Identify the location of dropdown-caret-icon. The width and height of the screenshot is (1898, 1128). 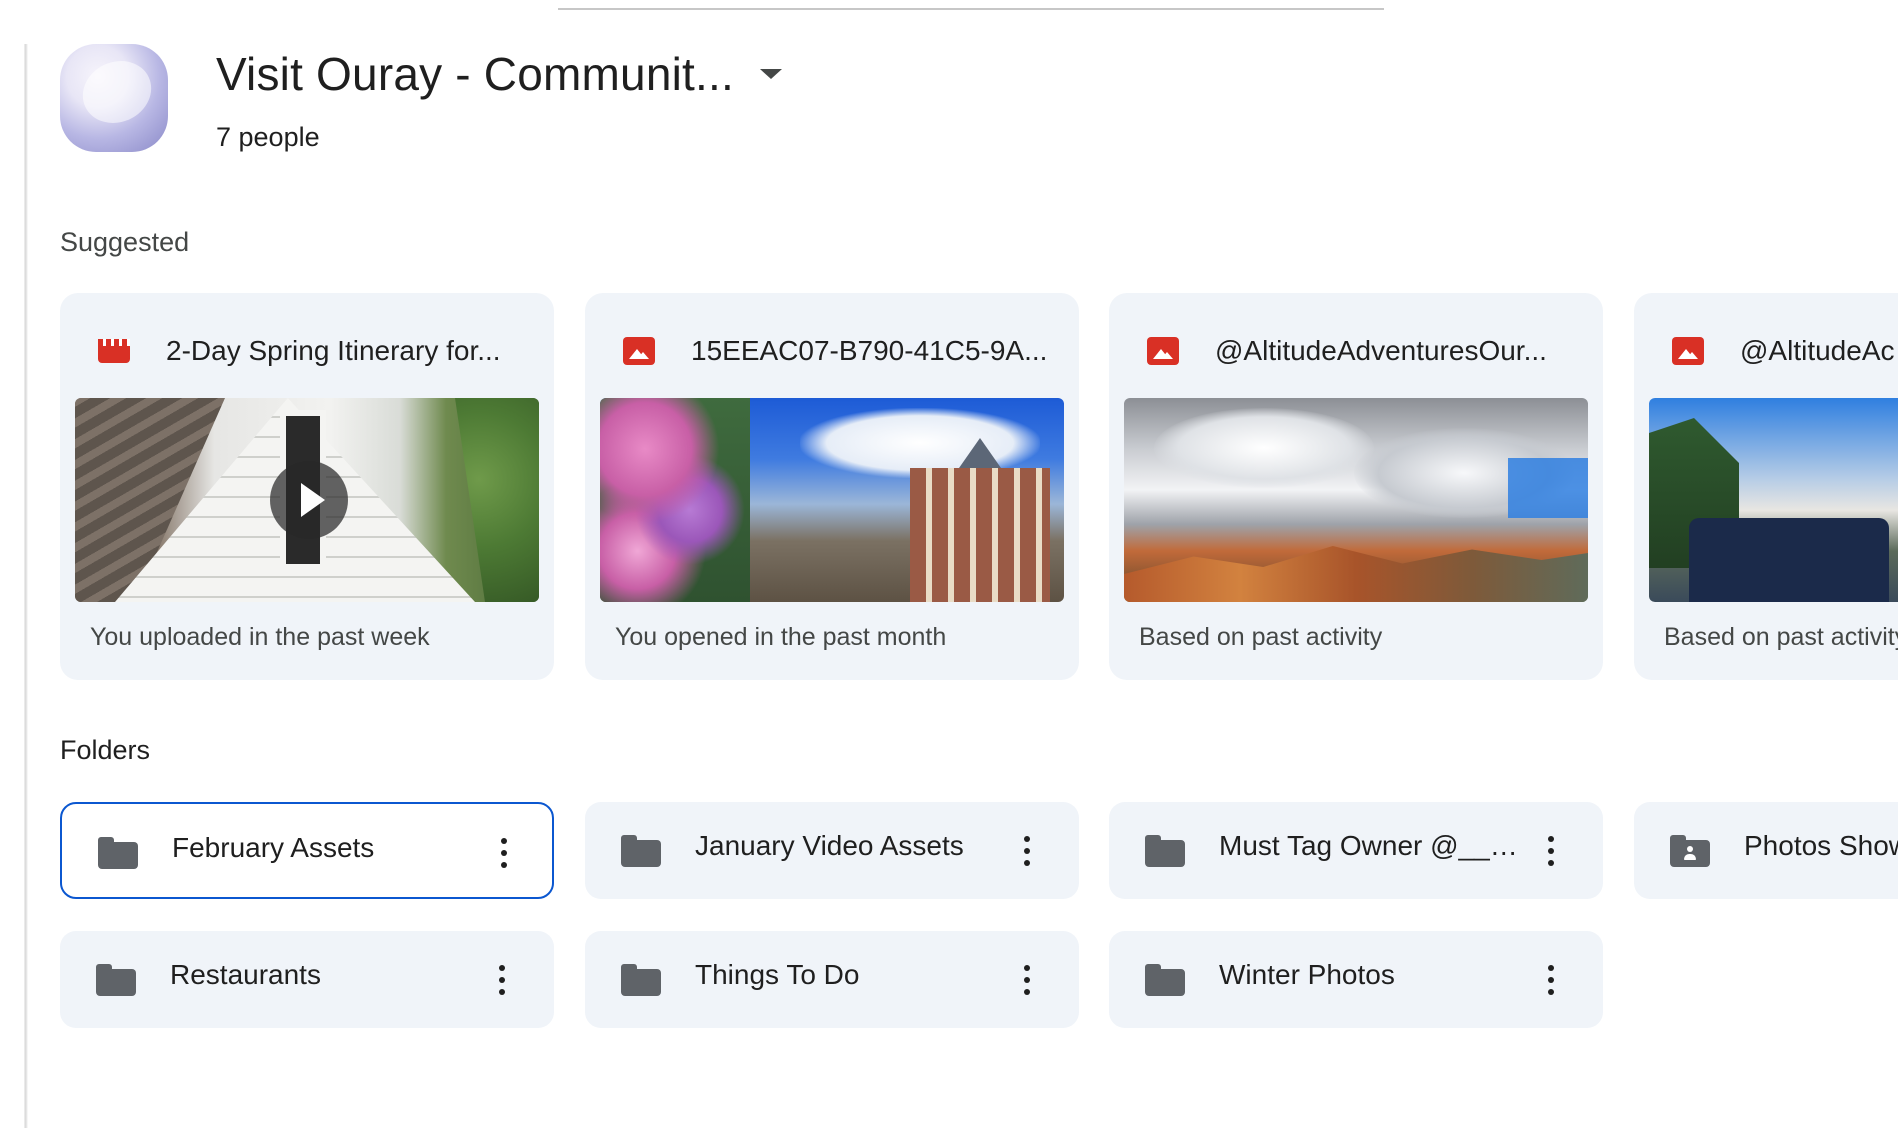
(770, 74).